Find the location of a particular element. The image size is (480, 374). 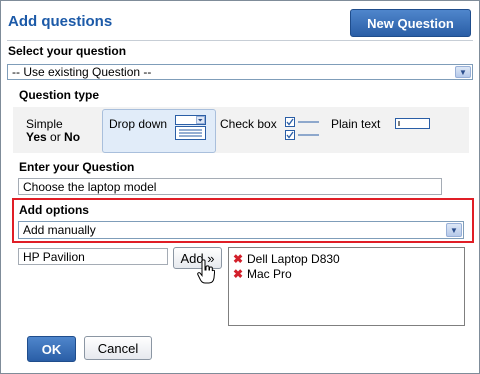

add-options-label: Add options is located at coordinates (54, 210).